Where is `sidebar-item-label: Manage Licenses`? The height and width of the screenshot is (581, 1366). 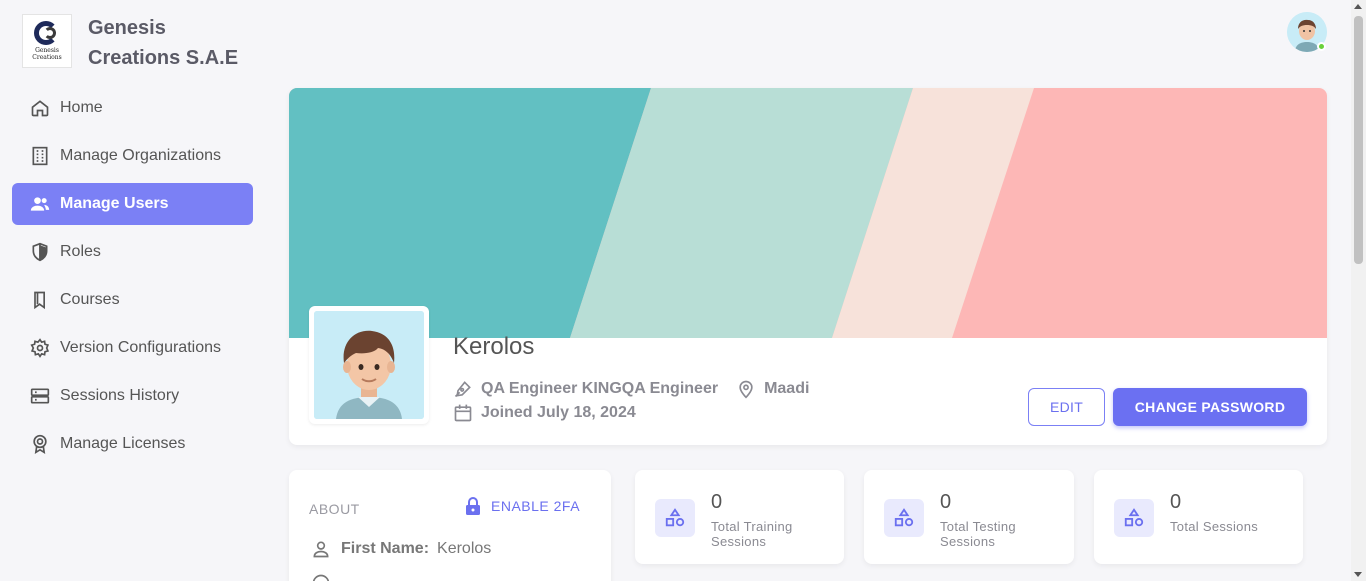
sidebar-item-label: Manage Licenses is located at coordinates (123, 443).